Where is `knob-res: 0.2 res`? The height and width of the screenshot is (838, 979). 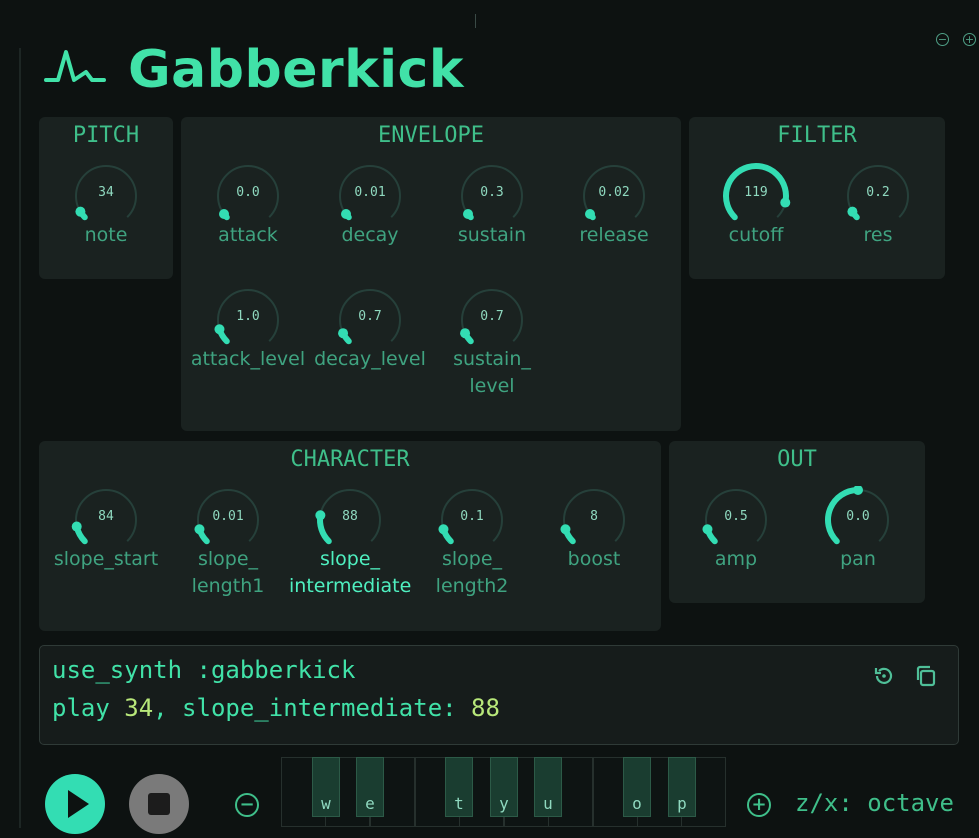
knob-res: 0.2 res is located at coordinates (878, 207).